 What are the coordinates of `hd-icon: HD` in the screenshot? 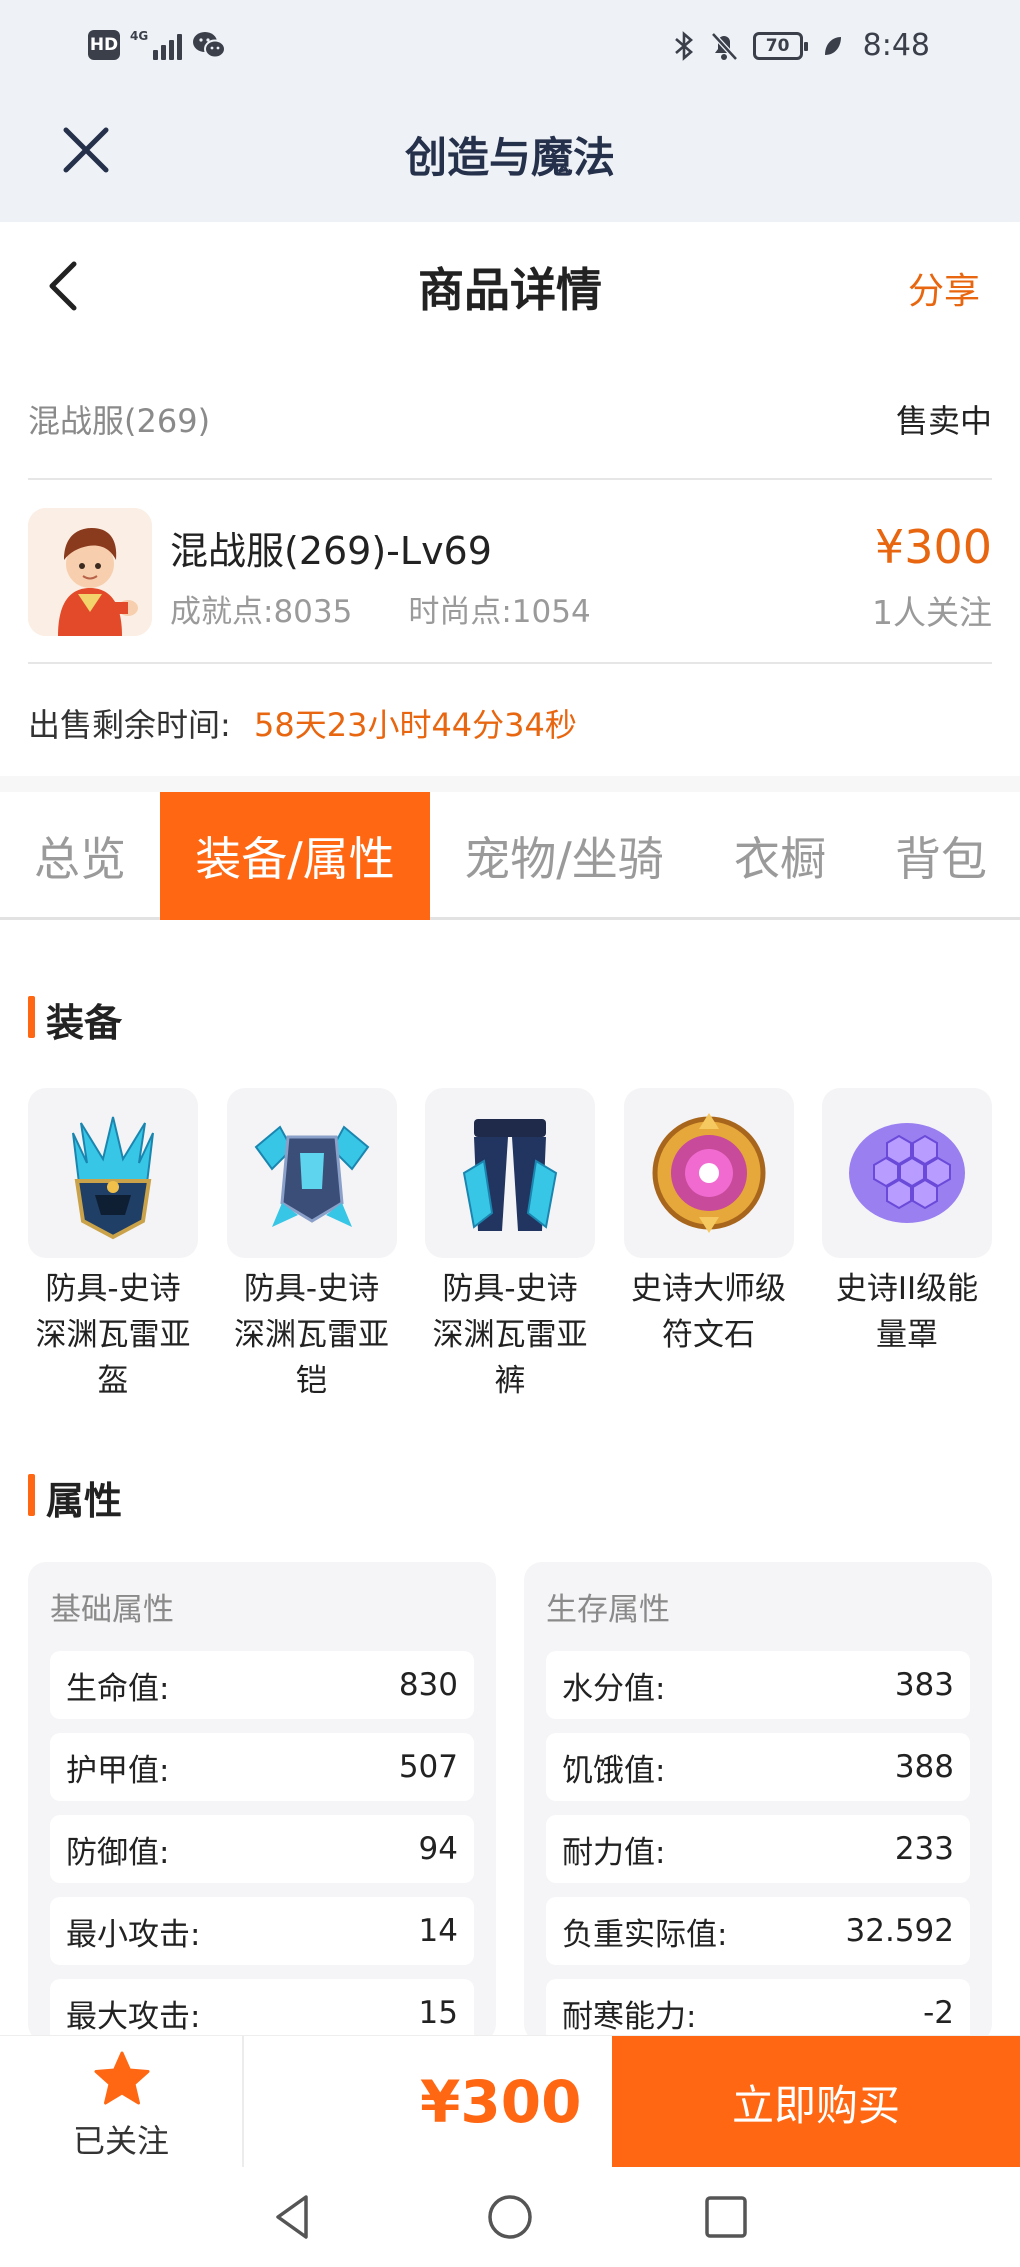 It's located at (104, 45).